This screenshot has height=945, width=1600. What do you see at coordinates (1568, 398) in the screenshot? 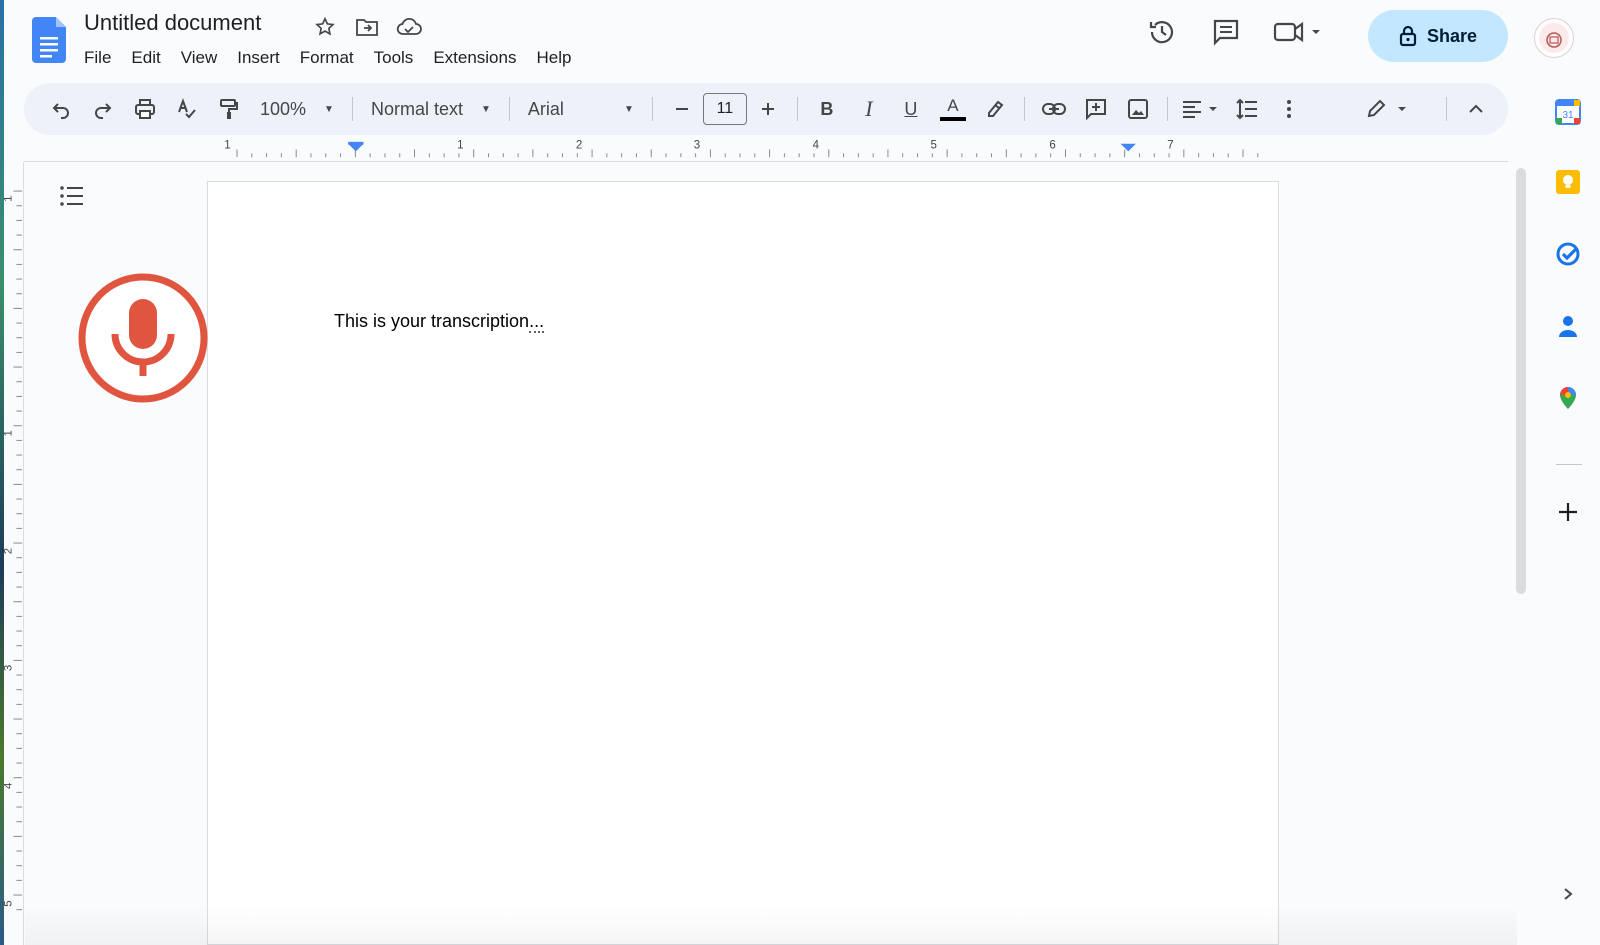
I see `maps-icon` at bounding box center [1568, 398].